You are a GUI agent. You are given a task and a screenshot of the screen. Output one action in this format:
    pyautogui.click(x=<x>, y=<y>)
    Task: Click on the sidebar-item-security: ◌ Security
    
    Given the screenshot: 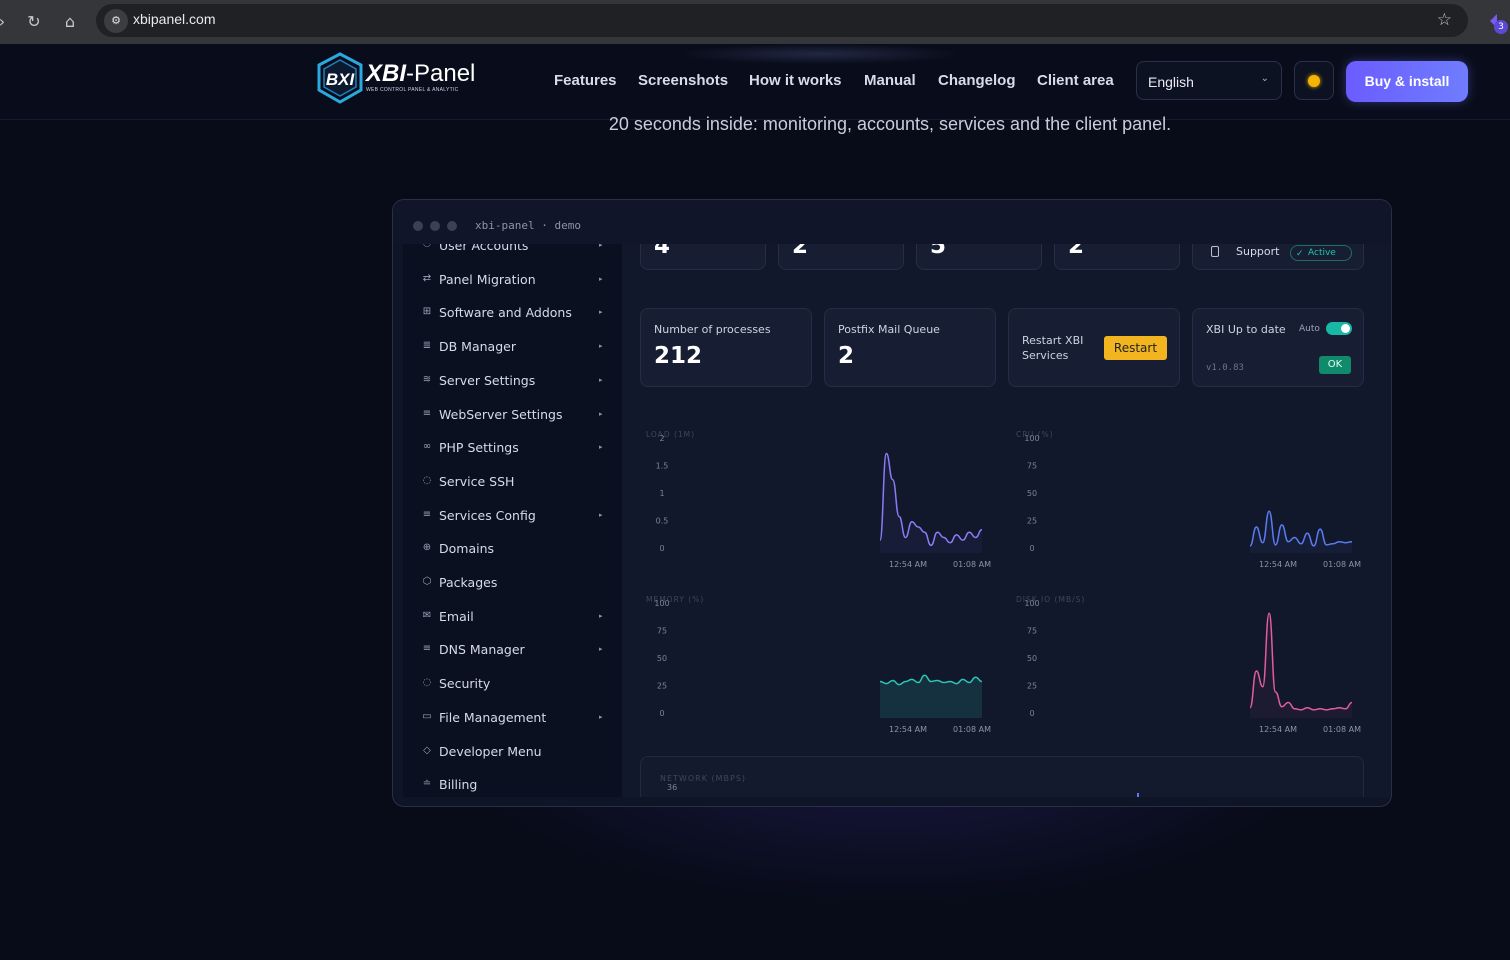 What is the action you would take?
    pyautogui.click(x=512, y=684)
    